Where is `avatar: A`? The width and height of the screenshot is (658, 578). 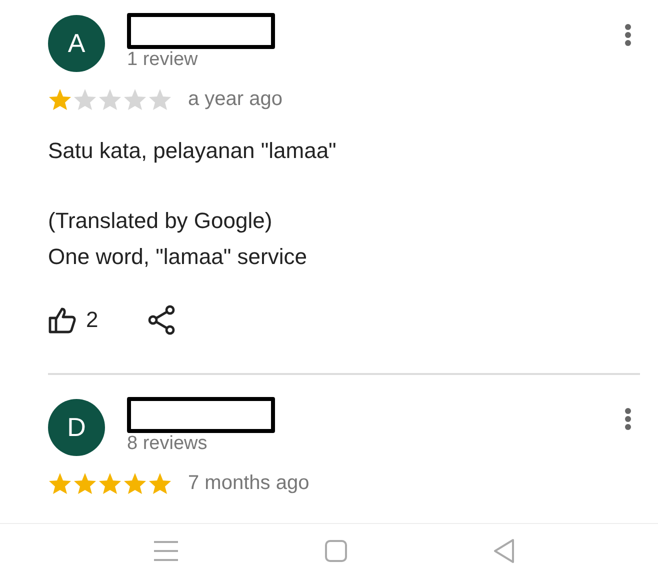 avatar: A is located at coordinates (76, 43).